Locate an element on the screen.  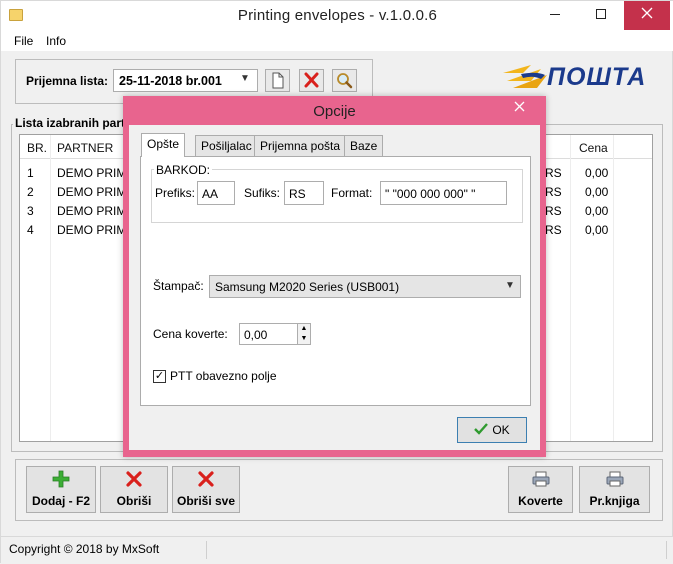
delete-button: Obriši is located at coordinates (134, 489).